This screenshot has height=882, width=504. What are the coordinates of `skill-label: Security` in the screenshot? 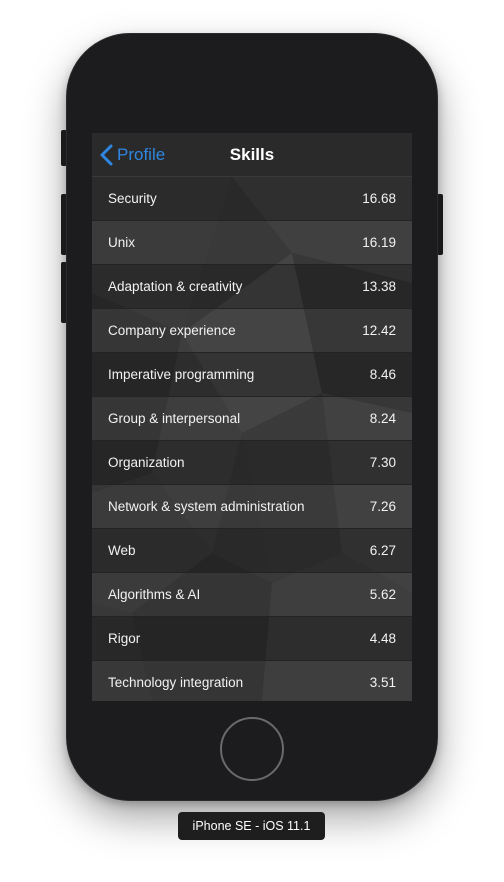 It's located at (132, 198).